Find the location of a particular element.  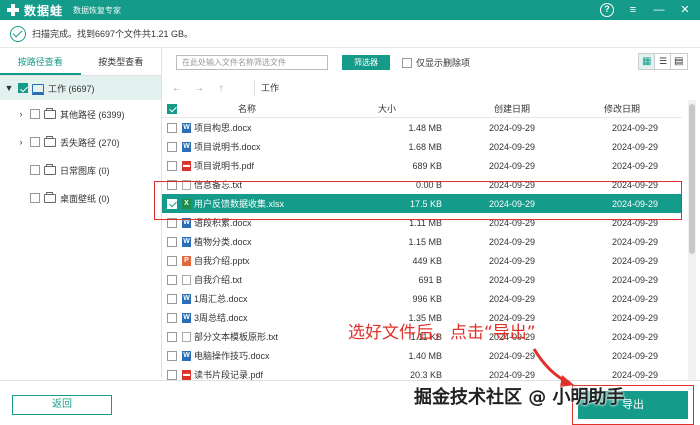

file-name: 自我介绍.pptx is located at coordinates (222, 261).